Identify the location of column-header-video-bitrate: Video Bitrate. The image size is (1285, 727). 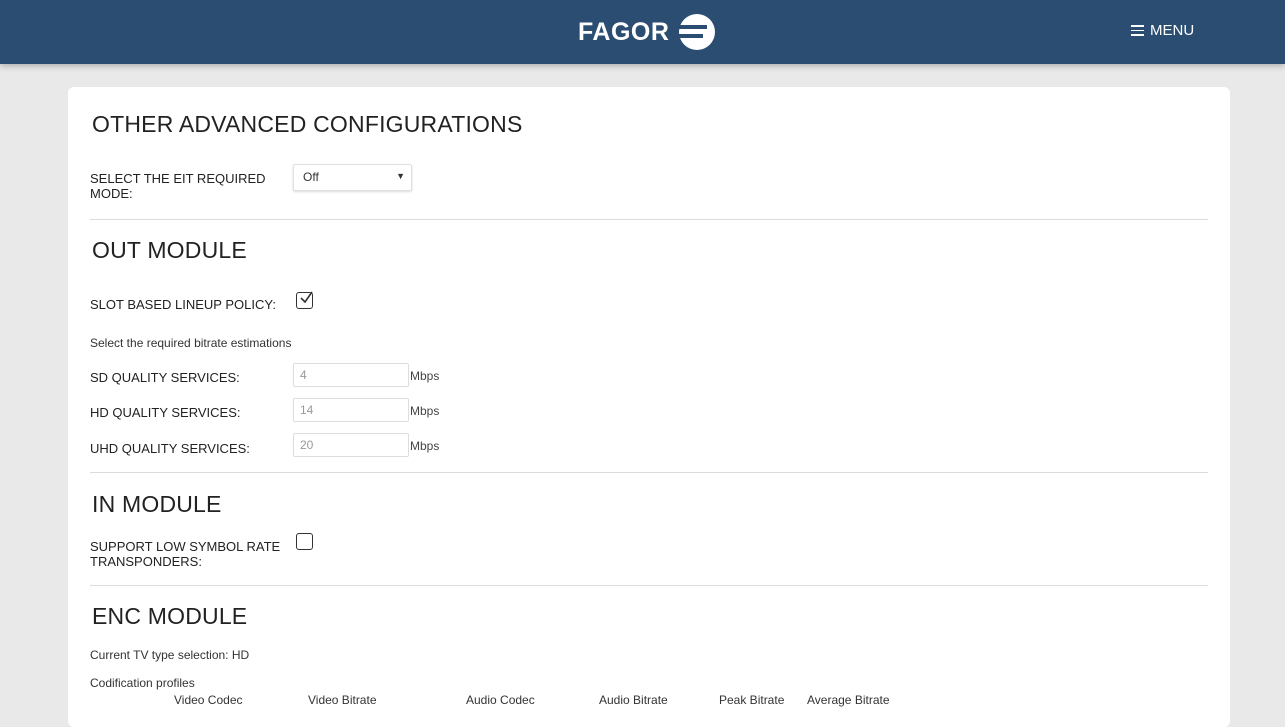
(342, 700).